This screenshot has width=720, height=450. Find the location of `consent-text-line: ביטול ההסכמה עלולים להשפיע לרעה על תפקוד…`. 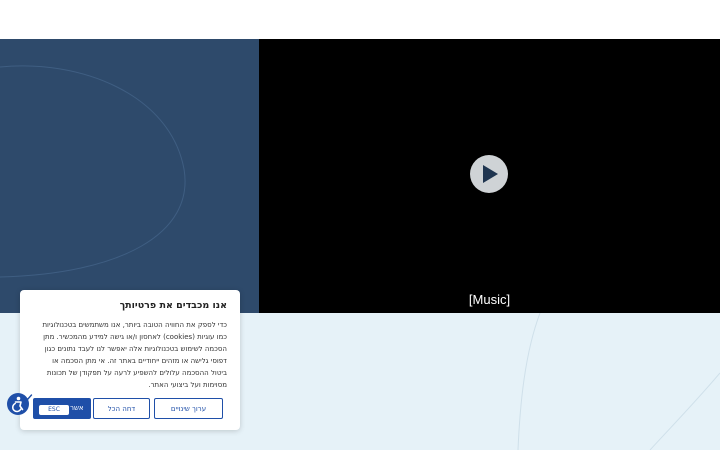

consent-text-line: ביטול ההסכמה עלולים להשפיע לרעה על תפקוד… is located at coordinates (136, 373).